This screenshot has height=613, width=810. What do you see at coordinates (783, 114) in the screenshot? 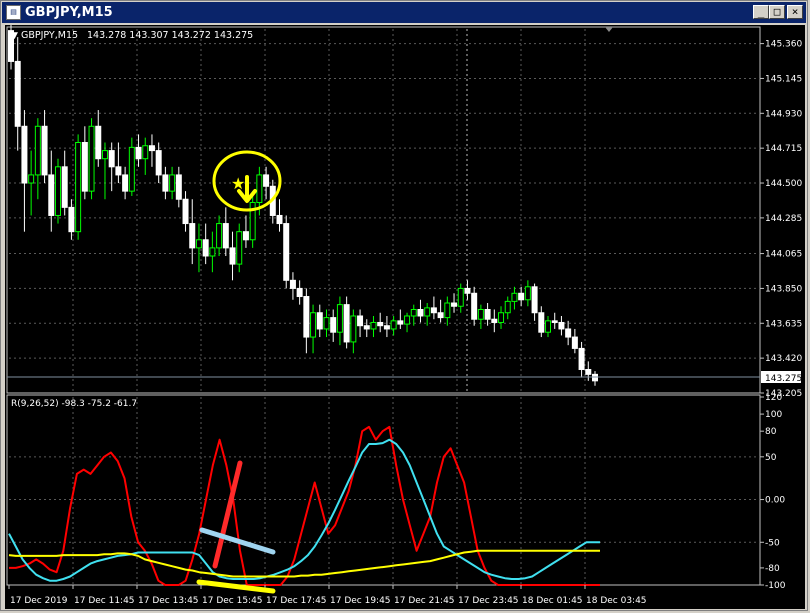
I see `price-label: 144.930` at bounding box center [783, 114].